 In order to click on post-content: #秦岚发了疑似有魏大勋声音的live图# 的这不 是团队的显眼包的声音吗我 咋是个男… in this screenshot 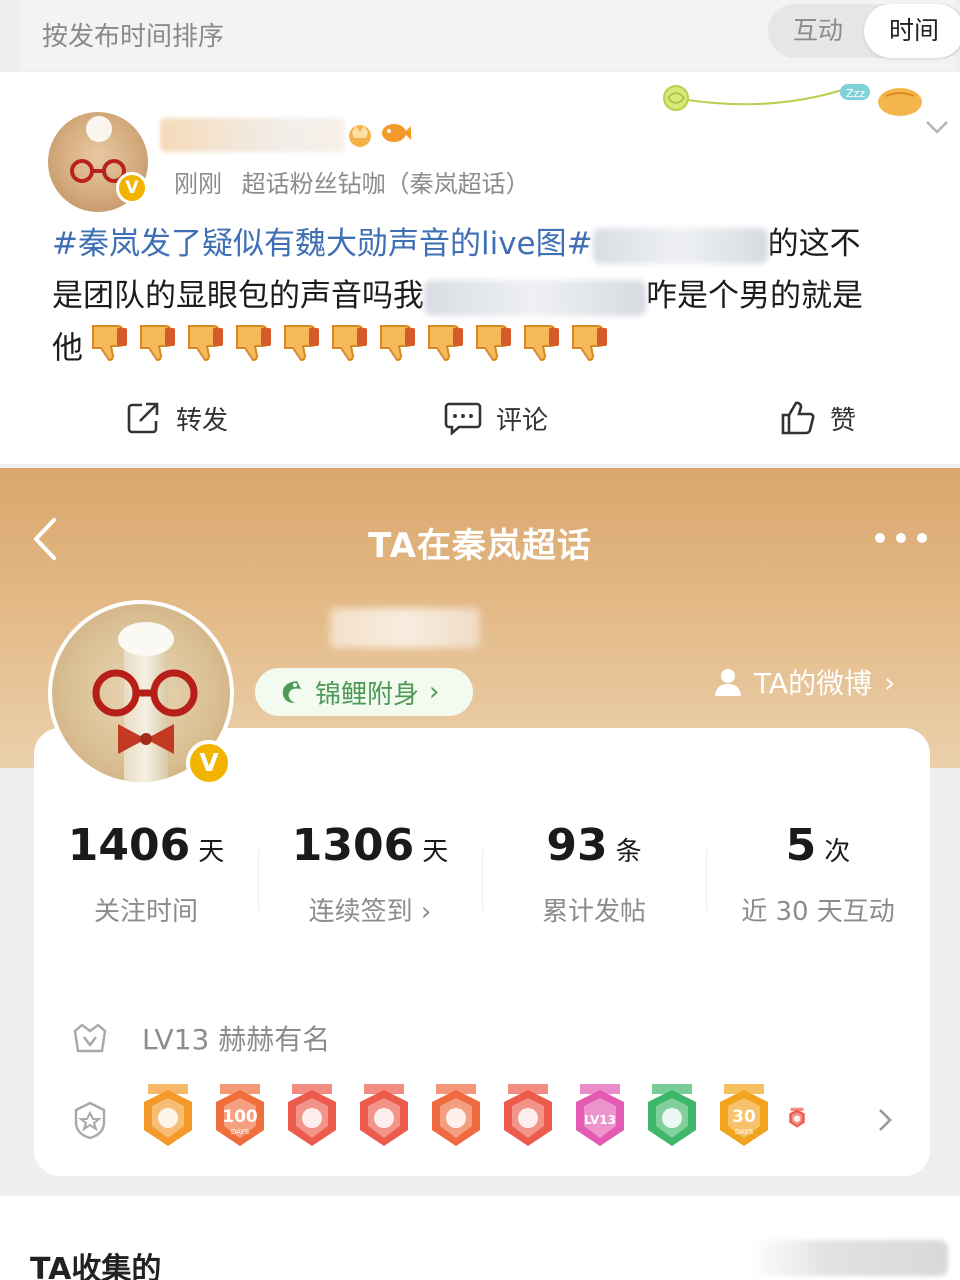, I will do `click(492, 296)`.